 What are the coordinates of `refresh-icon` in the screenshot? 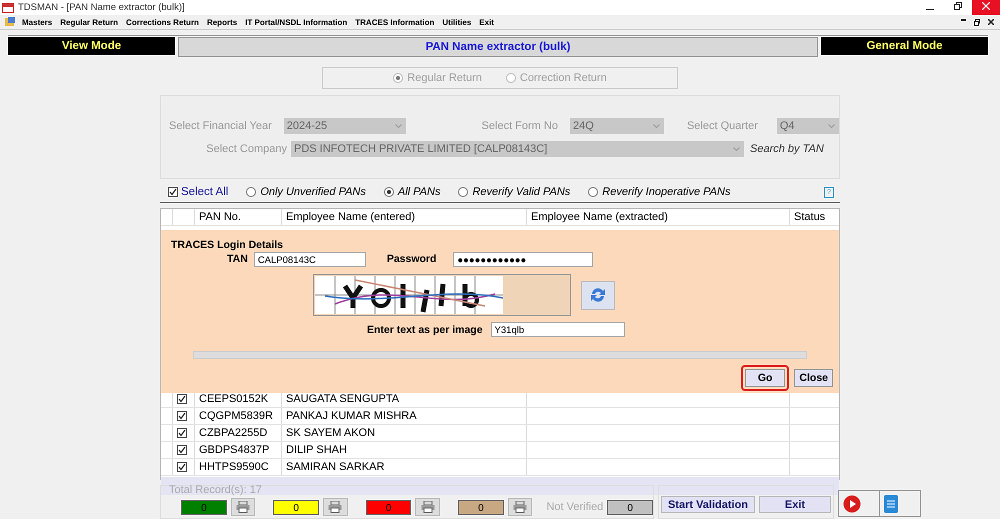 It's located at (598, 295).